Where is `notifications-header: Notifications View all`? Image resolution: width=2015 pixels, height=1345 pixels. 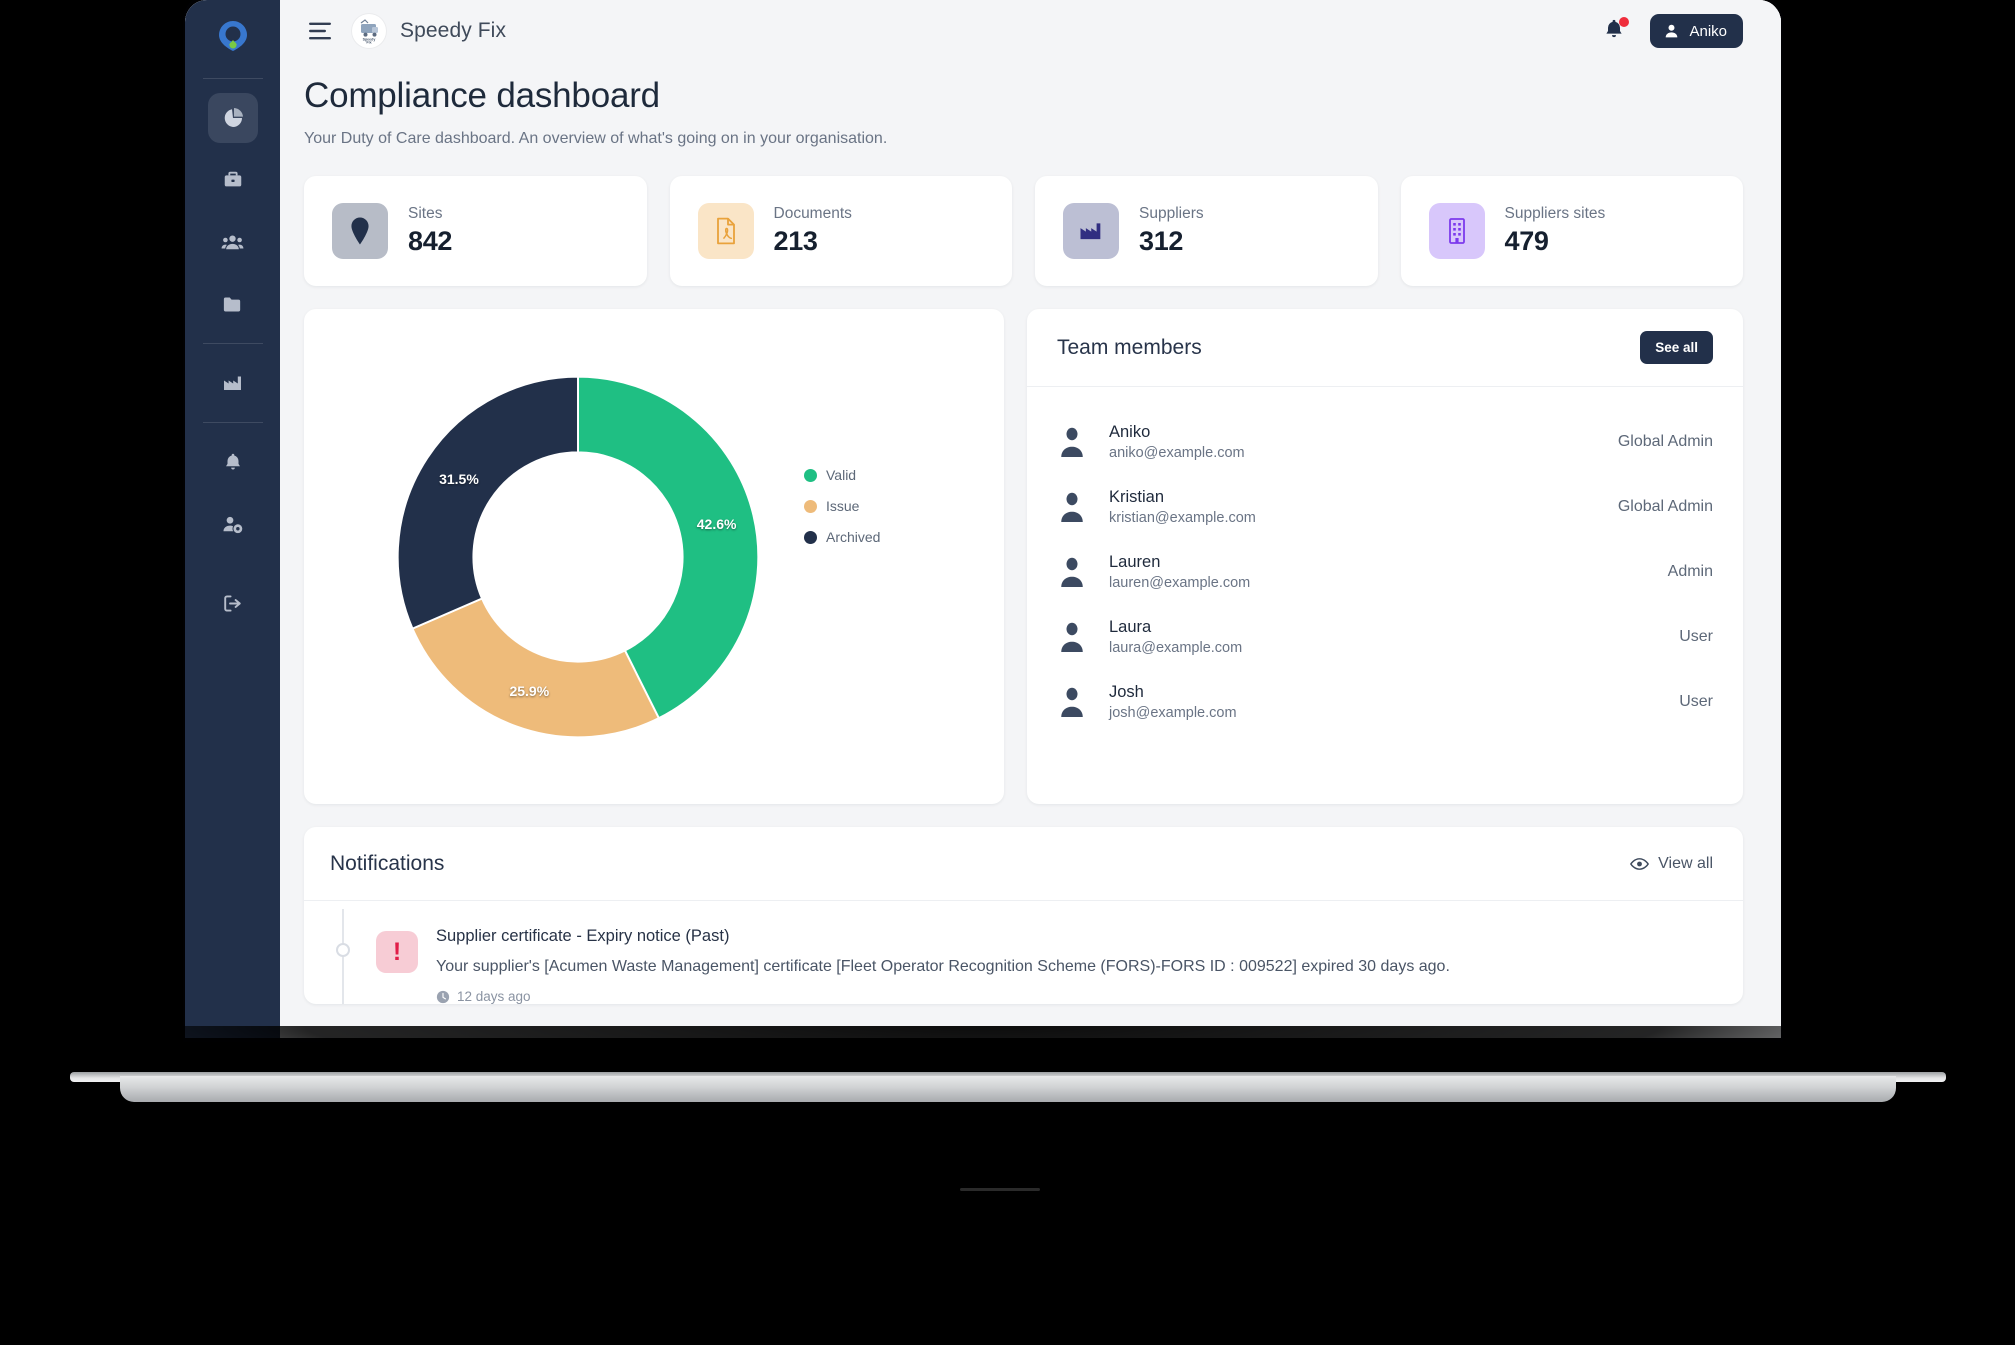
notifications-header: Notifications View all is located at coordinates (1023, 864).